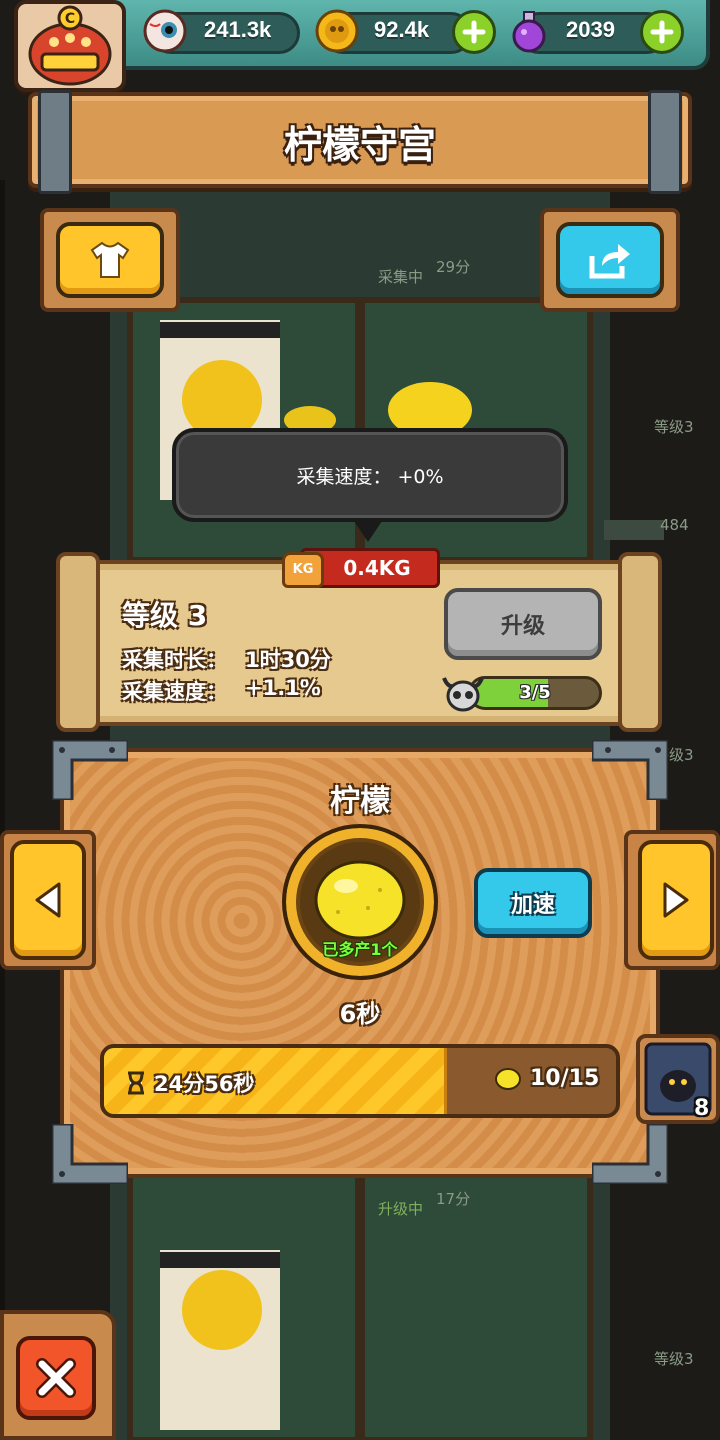 This screenshot has width=720, height=1440. What do you see at coordinates (174, 692) in the screenshot?
I see `speed-label: 采集速度：` at bounding box center [174, 692].